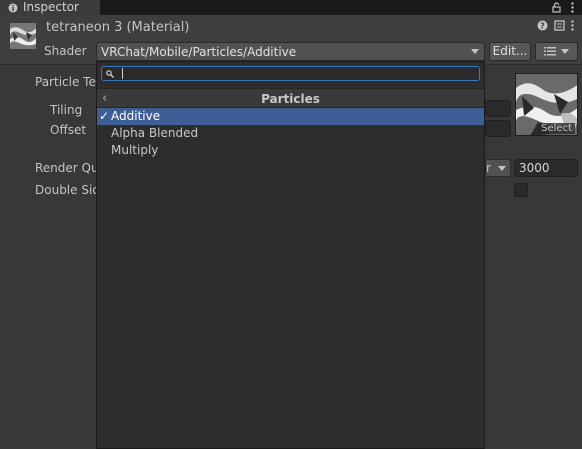  I want to click on double-sided-label: Double Sid, so click(67, 190).